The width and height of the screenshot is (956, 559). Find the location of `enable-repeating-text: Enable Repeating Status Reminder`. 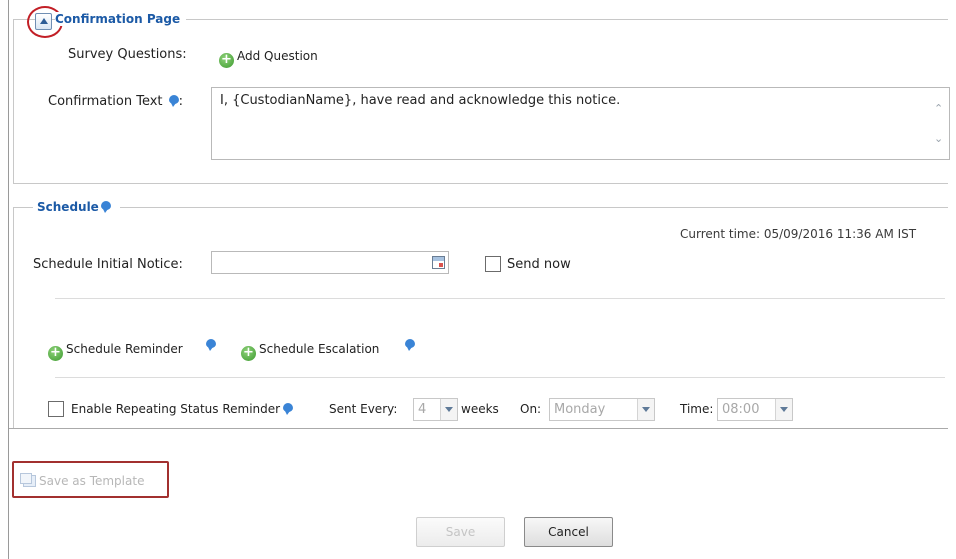

enable-repeating-text: Enable Repeating Status Reminder is located at coordinates (176, 409).